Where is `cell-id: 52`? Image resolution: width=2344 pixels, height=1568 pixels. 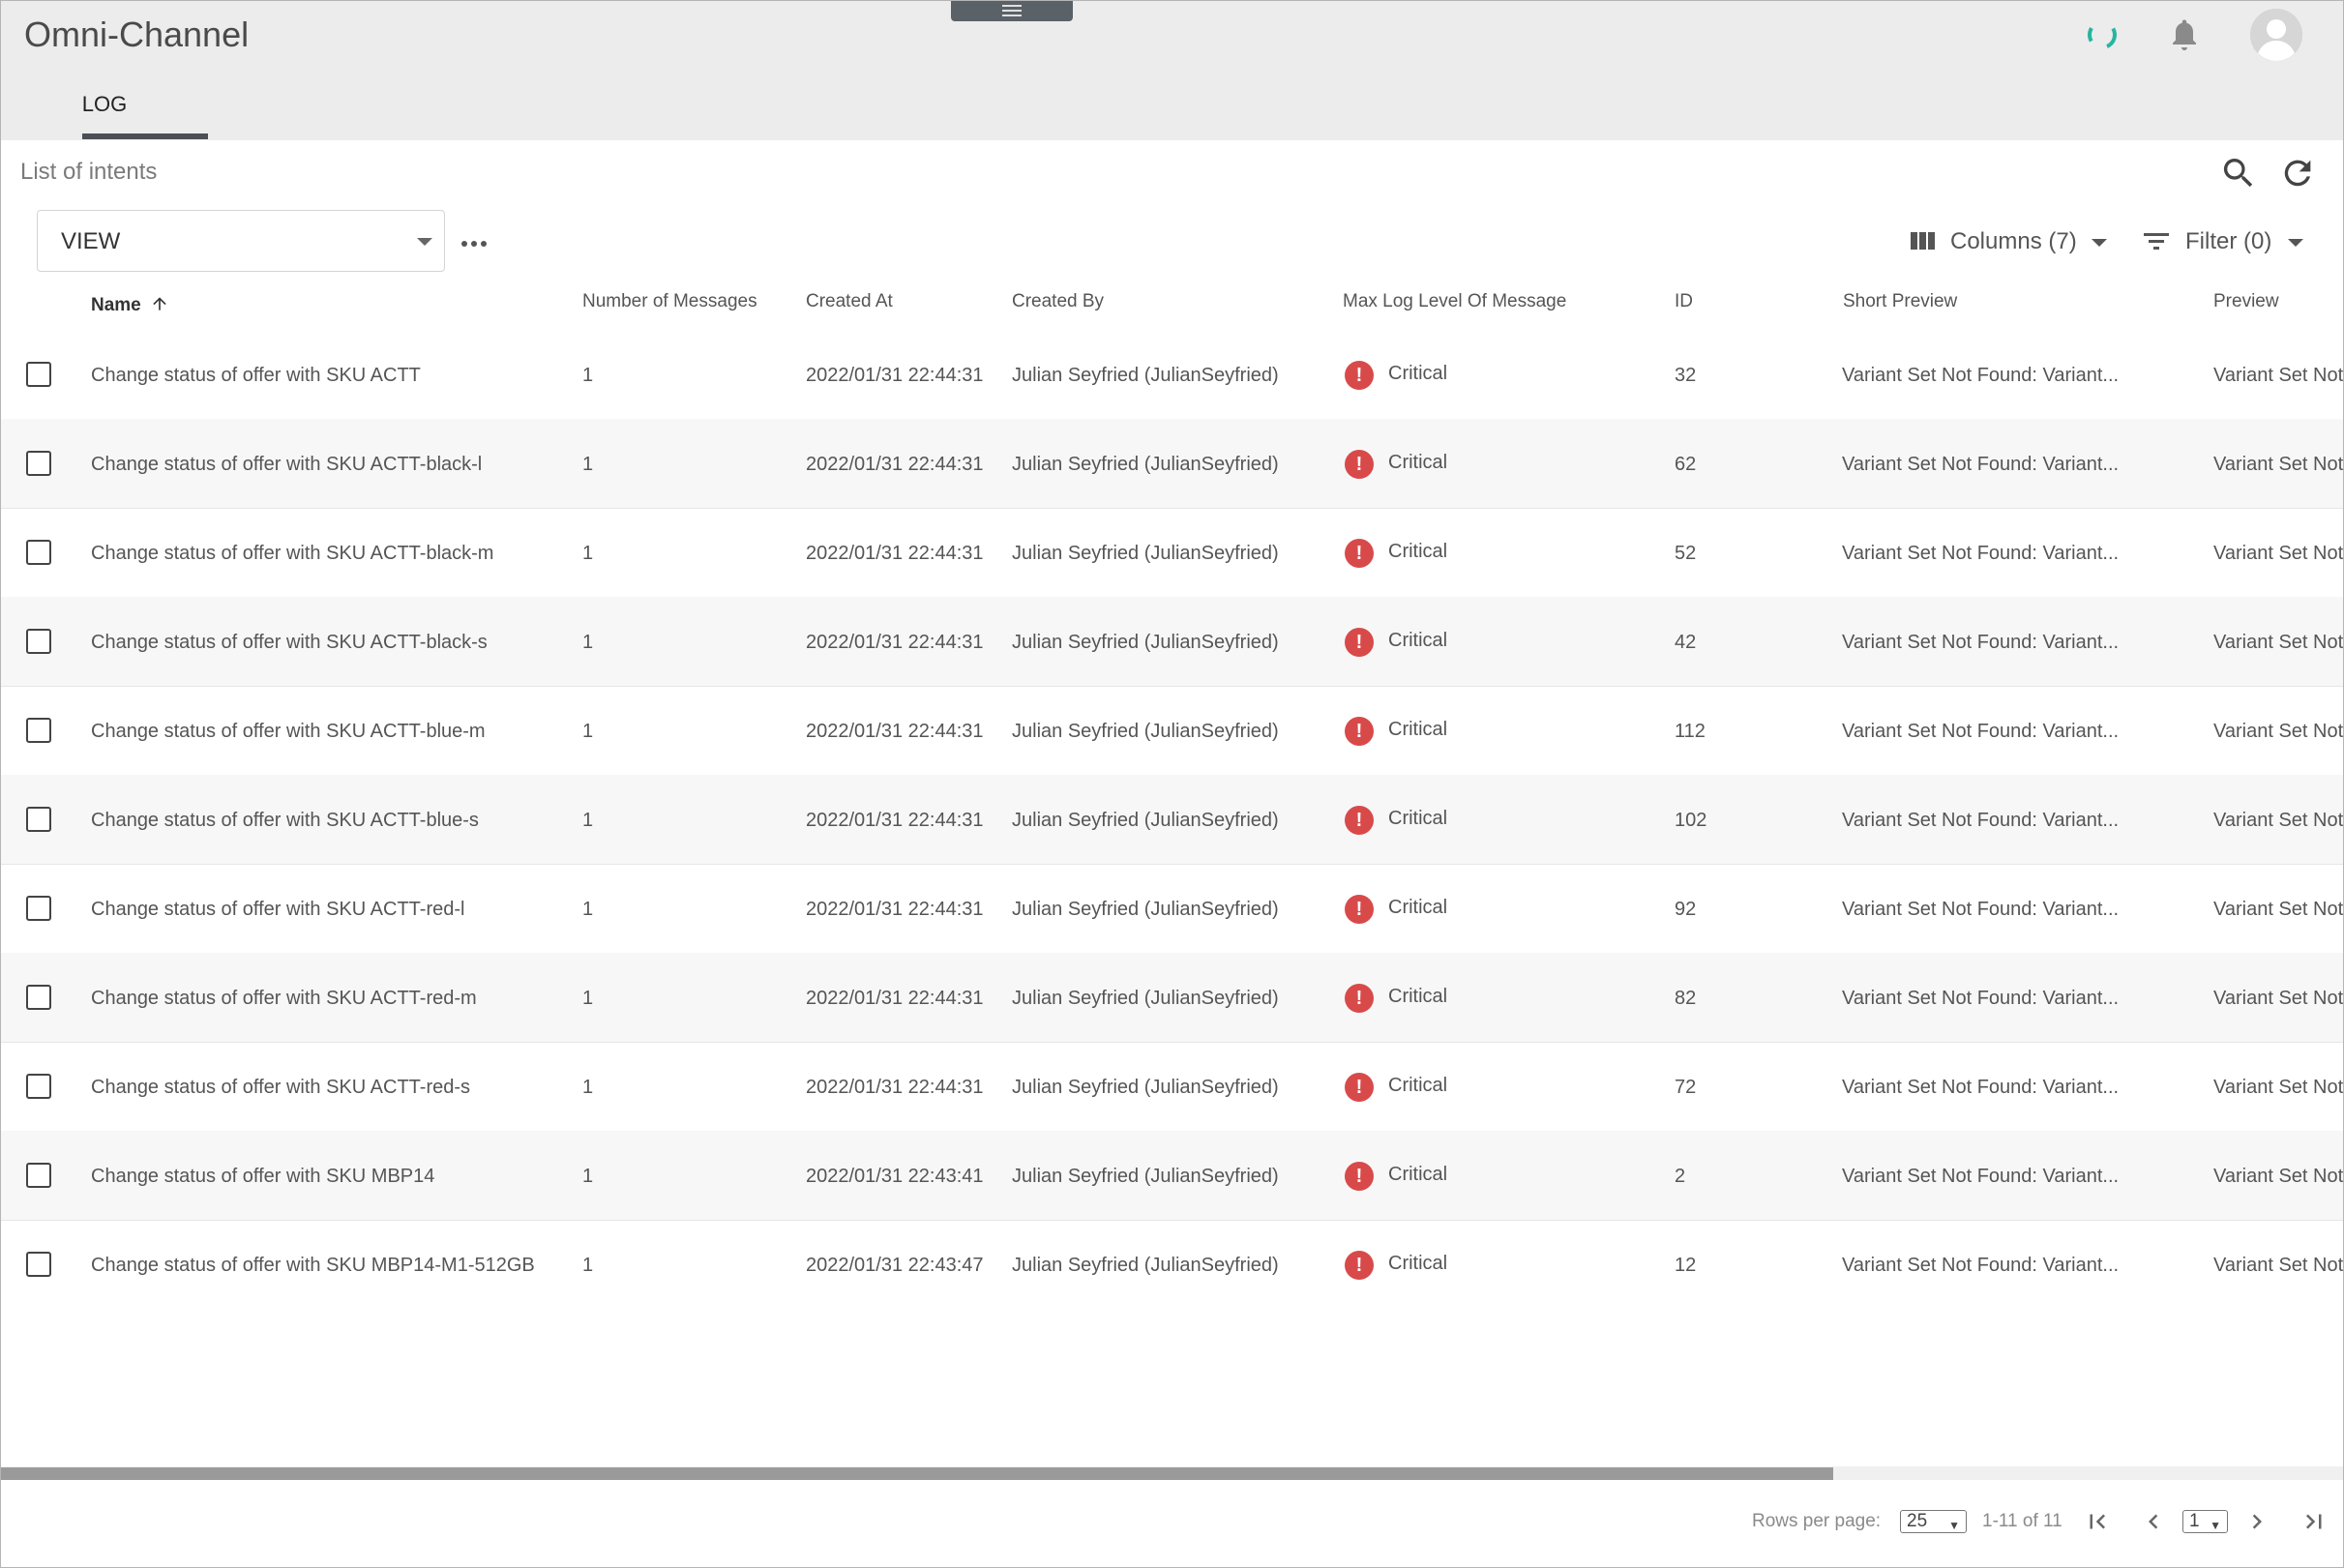
cell-id: 52 is located at coordinates (1686, 553).